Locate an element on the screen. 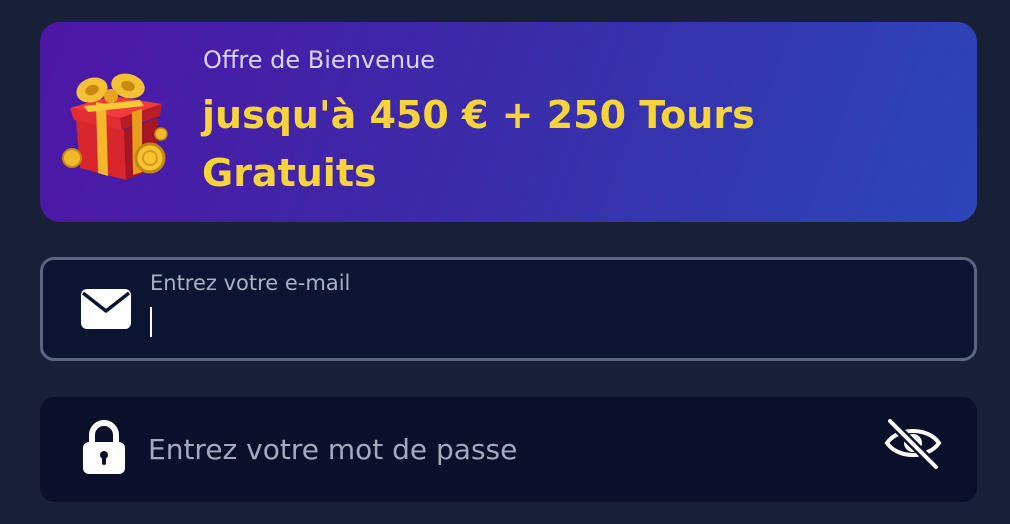 The image size is (1010, 524). offer-subtitle: Offre de Bienvenue is located at coordinates (319, 60).